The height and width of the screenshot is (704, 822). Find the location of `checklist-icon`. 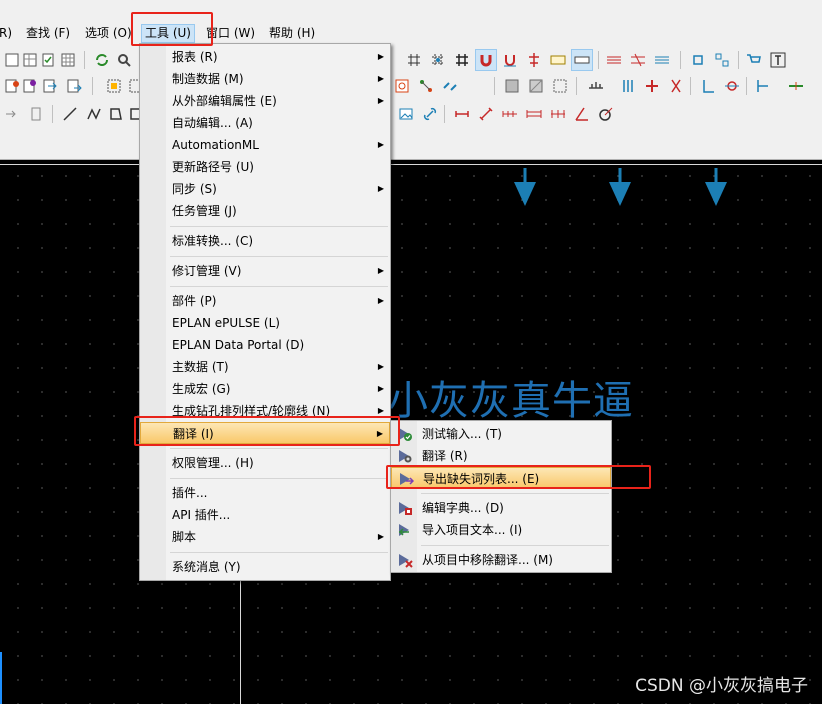

checklist-icon is located at coordinates (48, 60).